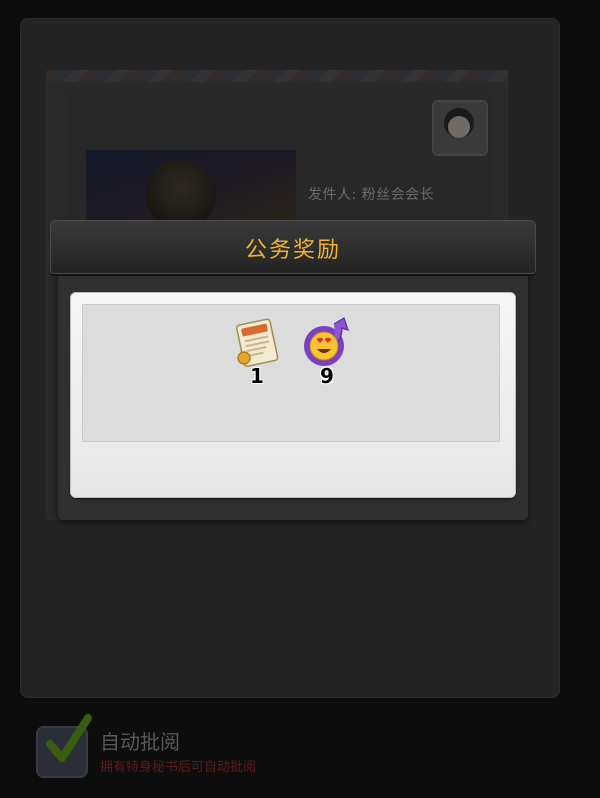 The height and width of the screenshot is (798, 600). What do you see at coordinates (186, 747) in the screenshot?
I see `auto-review-row: 自动批阅 拥有特身秘书后可自动批阅` at bounding box center [186, 747].